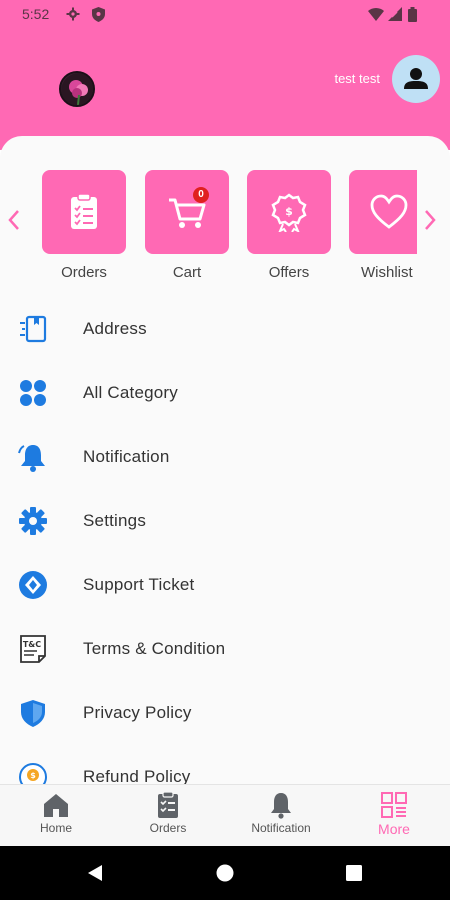  Describe the element at coordinates (33, 713) in the screenshot. I see `shield-icon` at that location.